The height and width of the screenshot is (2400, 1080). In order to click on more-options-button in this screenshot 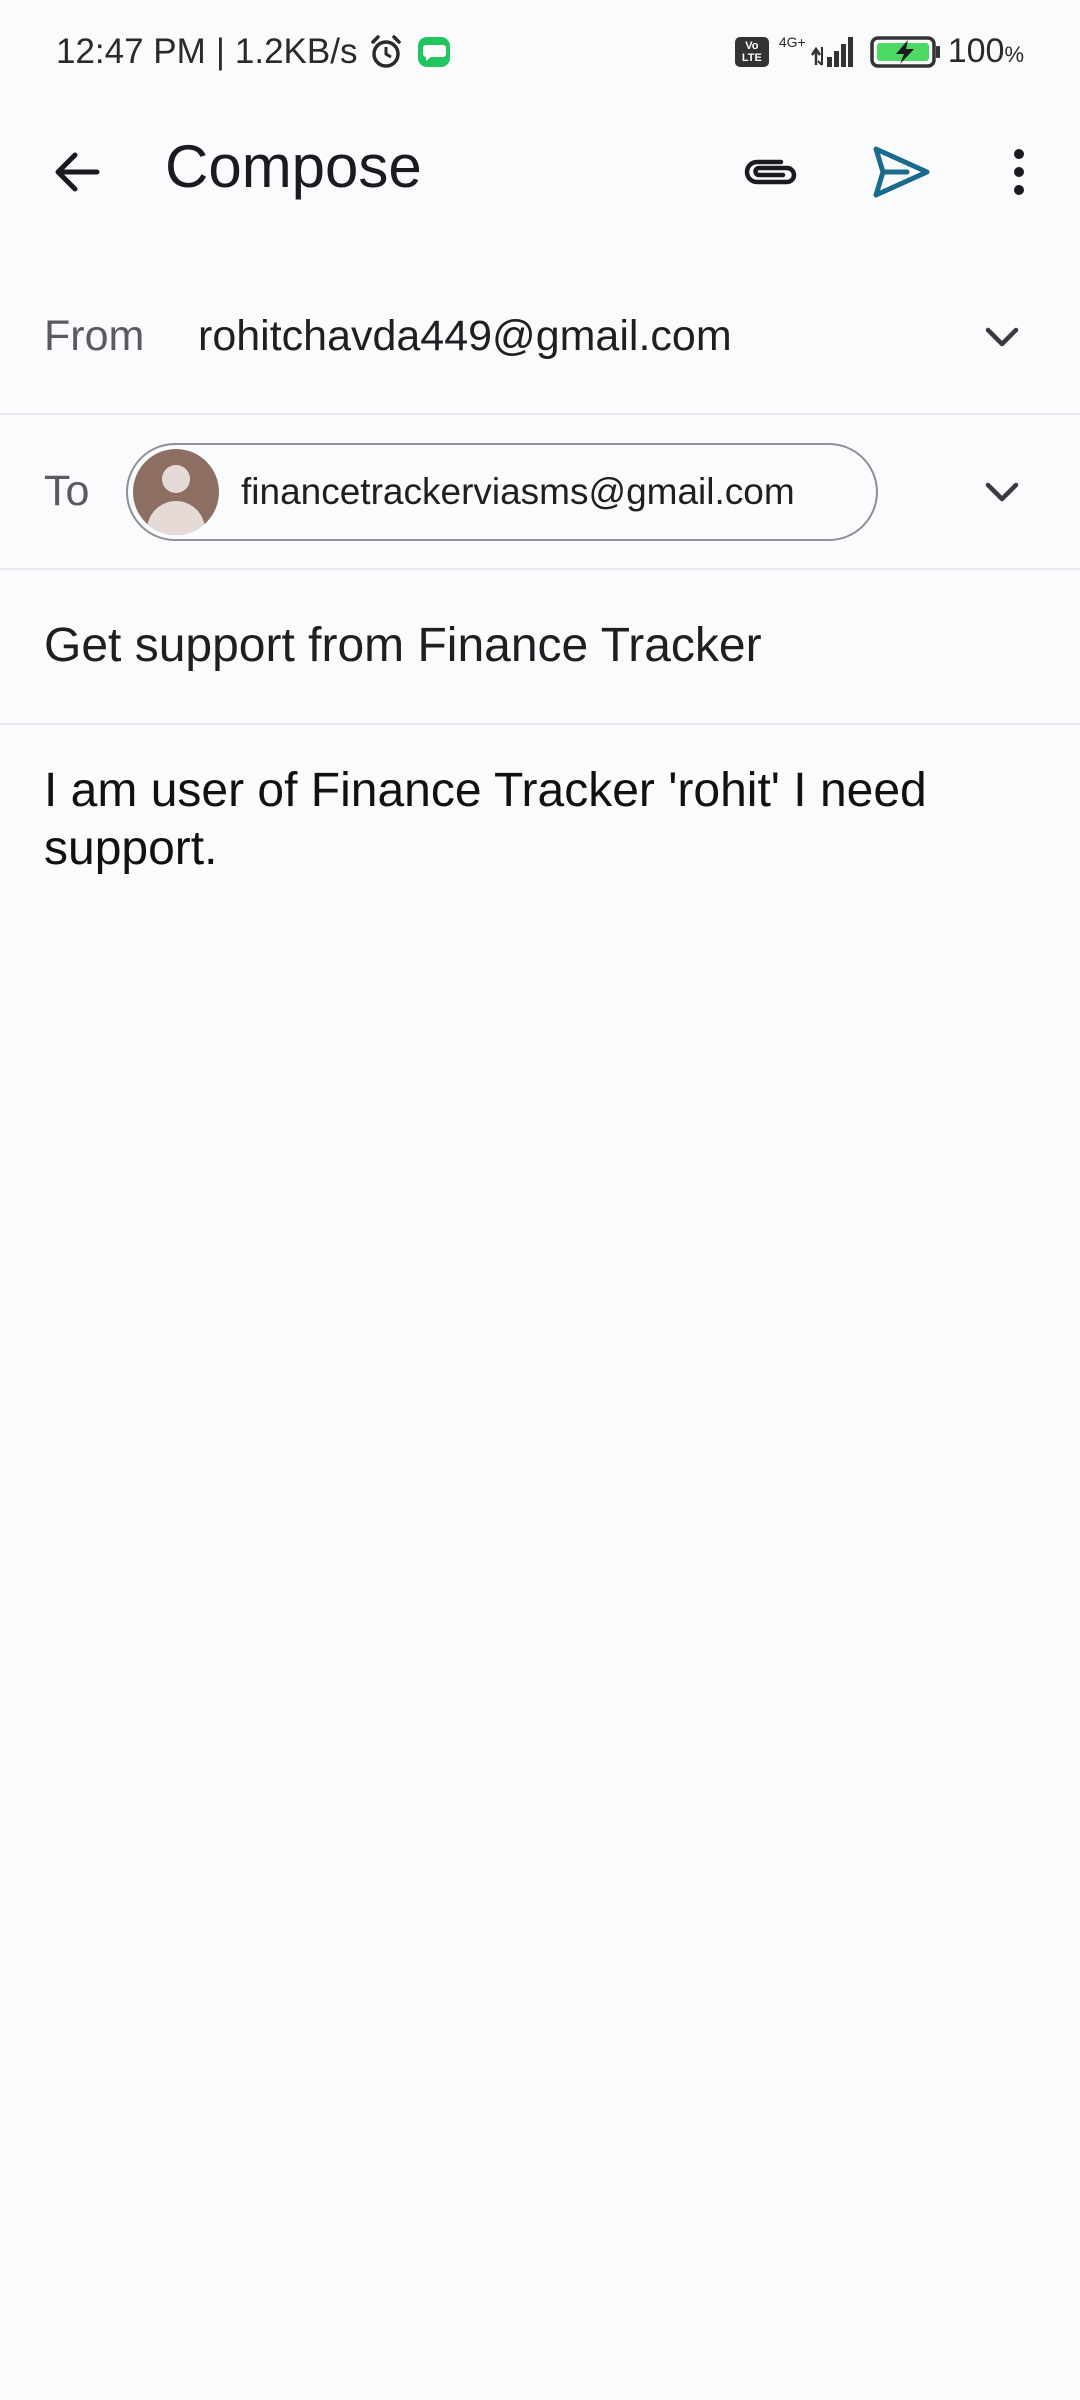, I will do `click(1019, 172)`.